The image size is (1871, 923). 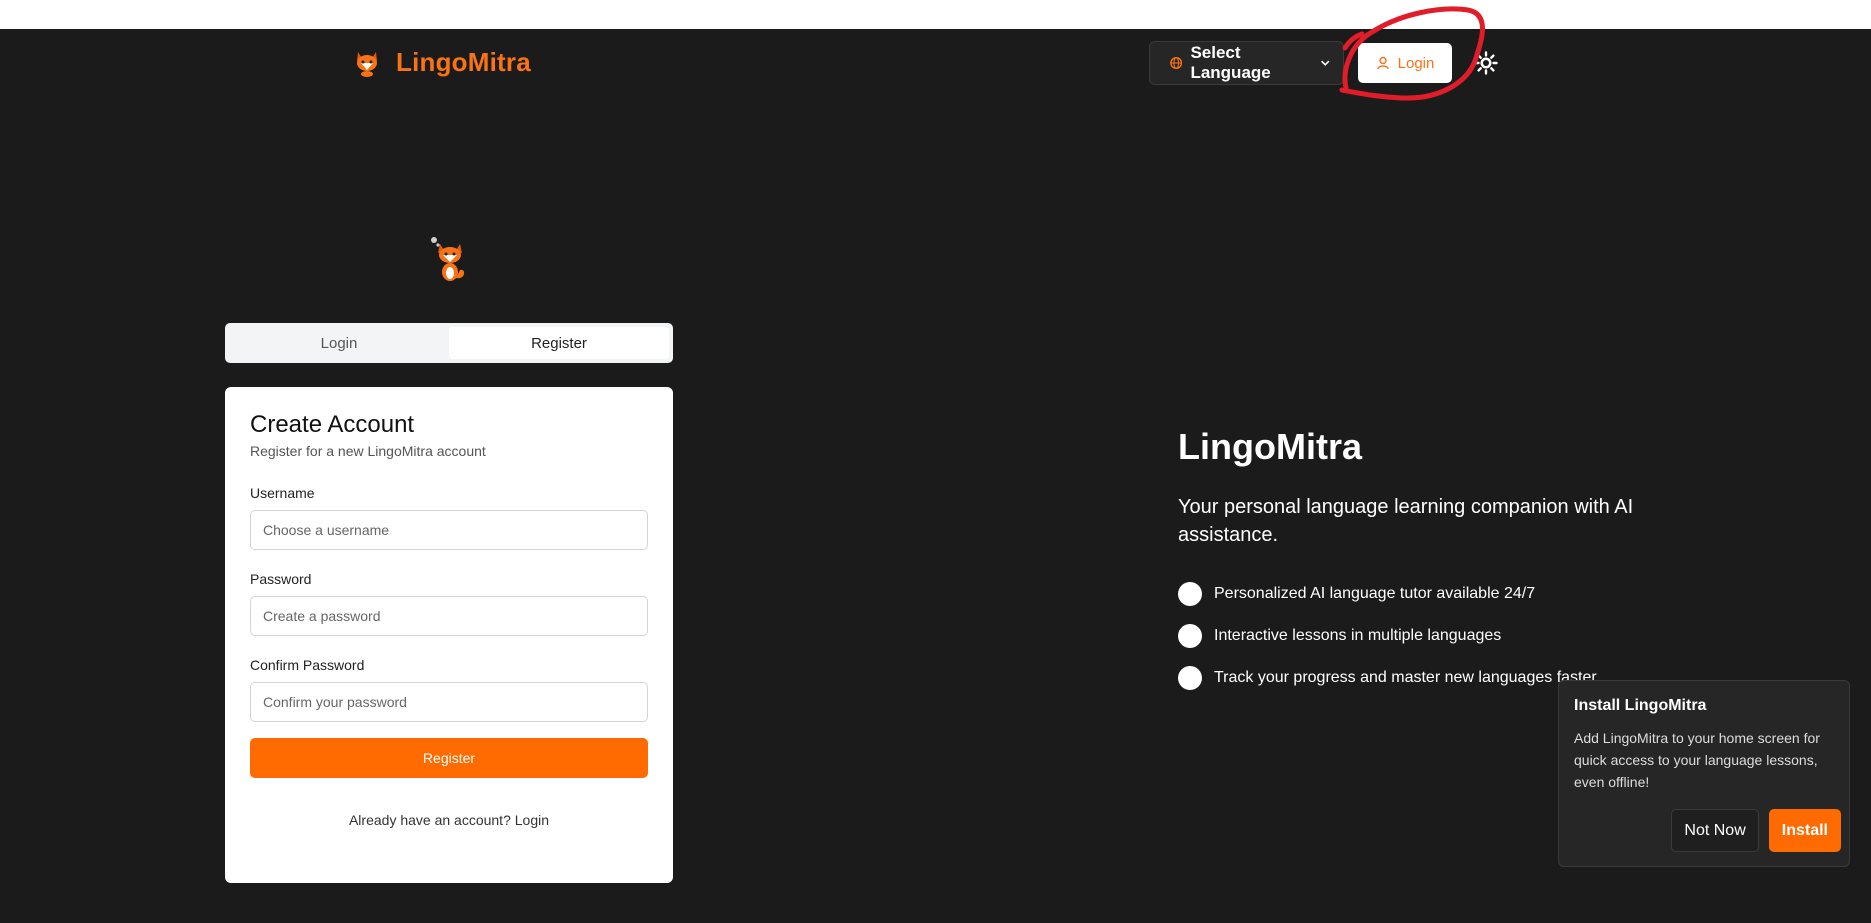 What do you see at coordinates (1382, 63) in the screenshot?
I see `user-icon` at bounding box center [1382, 63].